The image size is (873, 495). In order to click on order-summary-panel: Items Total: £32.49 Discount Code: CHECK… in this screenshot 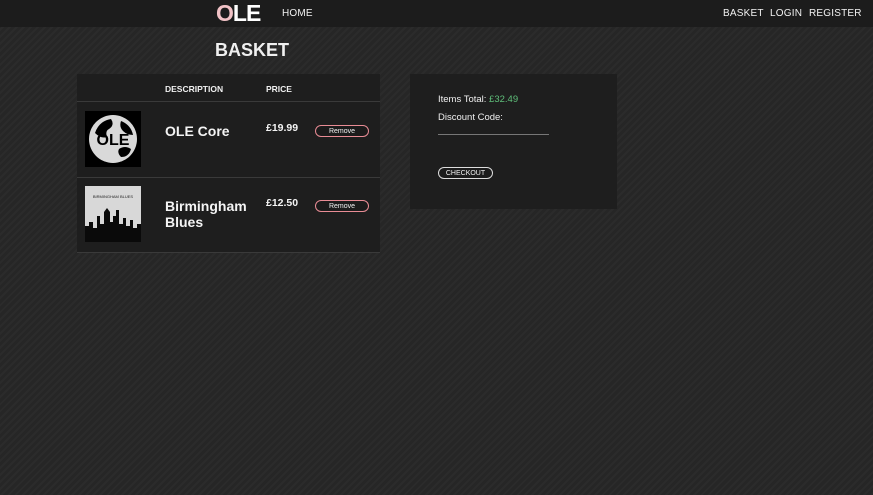, I will do `click(513, 141)`.